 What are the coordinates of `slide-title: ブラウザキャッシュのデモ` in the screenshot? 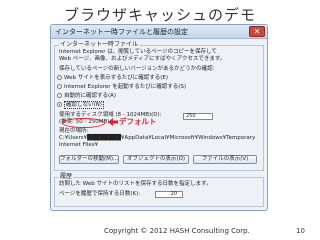 It's located at (159, 15).